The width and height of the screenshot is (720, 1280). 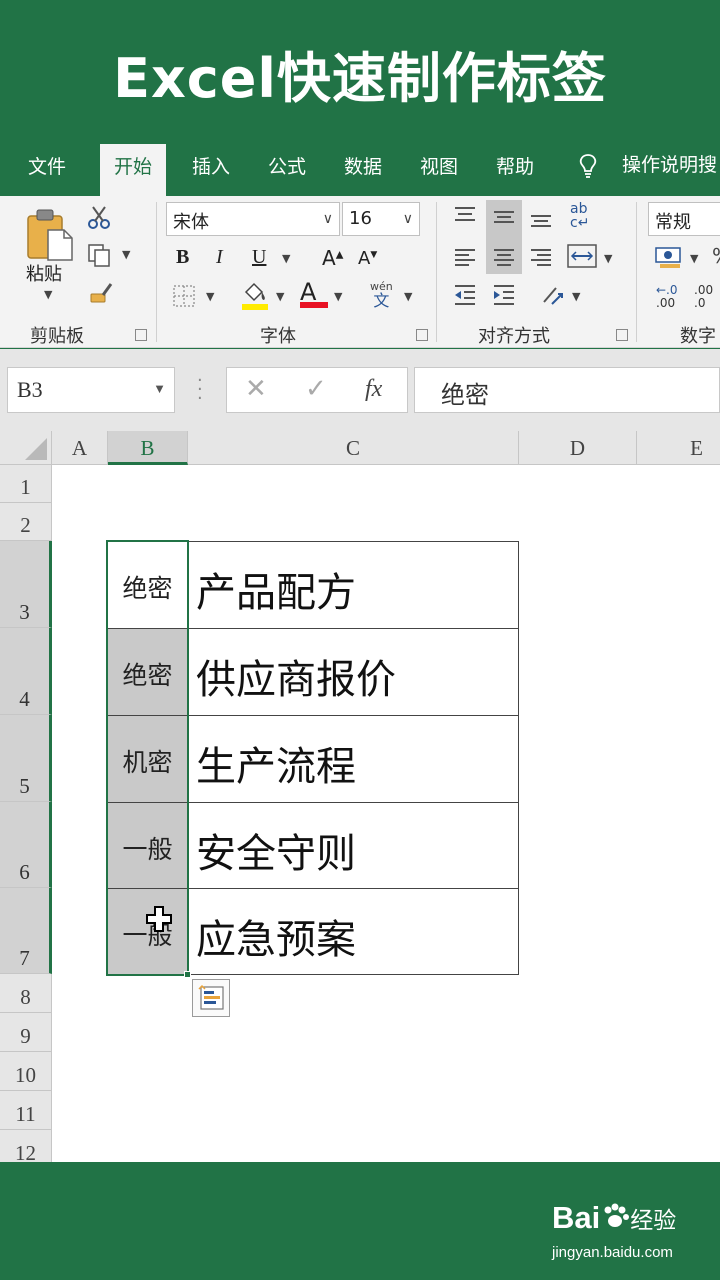 What do you see at coordinates (678, 448) in the screenshot?
I see `column-header-e: E` at bounding box center [678, 448].